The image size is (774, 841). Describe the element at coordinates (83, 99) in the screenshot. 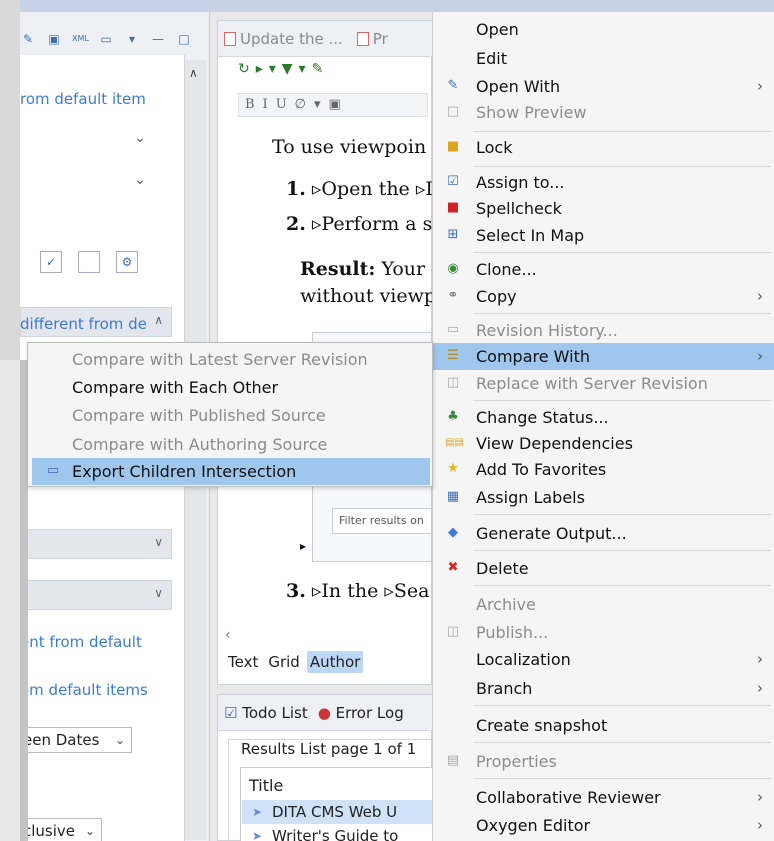

I see `left-link-1: rom default item` at that location.